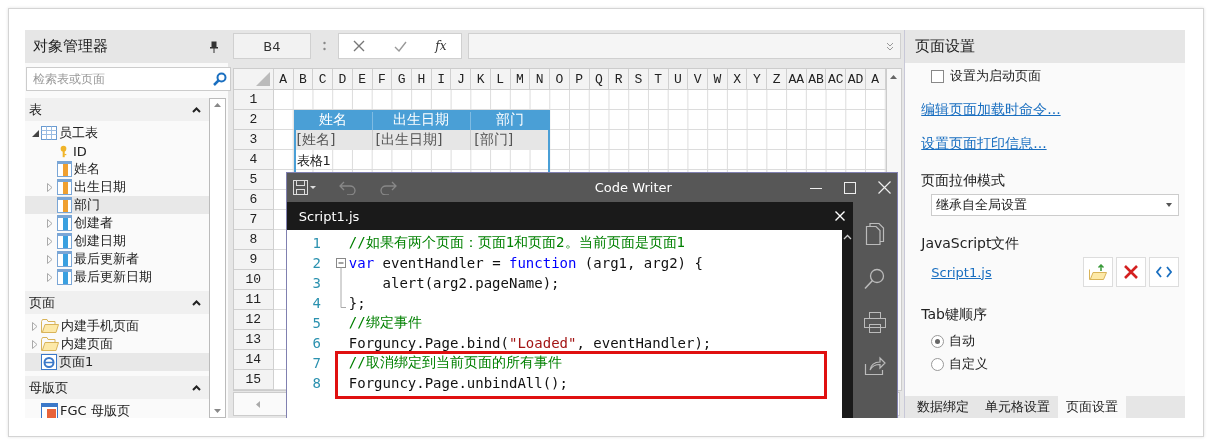 This screenshot has width=1212, height=445. I want to click on tree-item: 最后更新者, so click(117, 259).